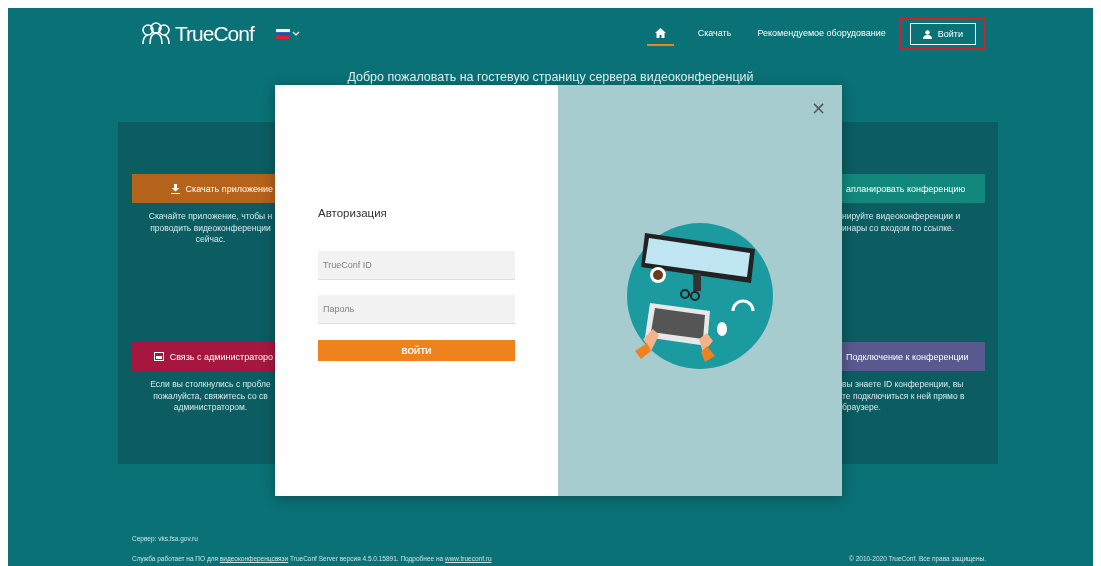  What do you see at coordinates (210, 228) in the screenshot?
I see `card-description: проводить видеоконференции` at bounding box center [210, 228].